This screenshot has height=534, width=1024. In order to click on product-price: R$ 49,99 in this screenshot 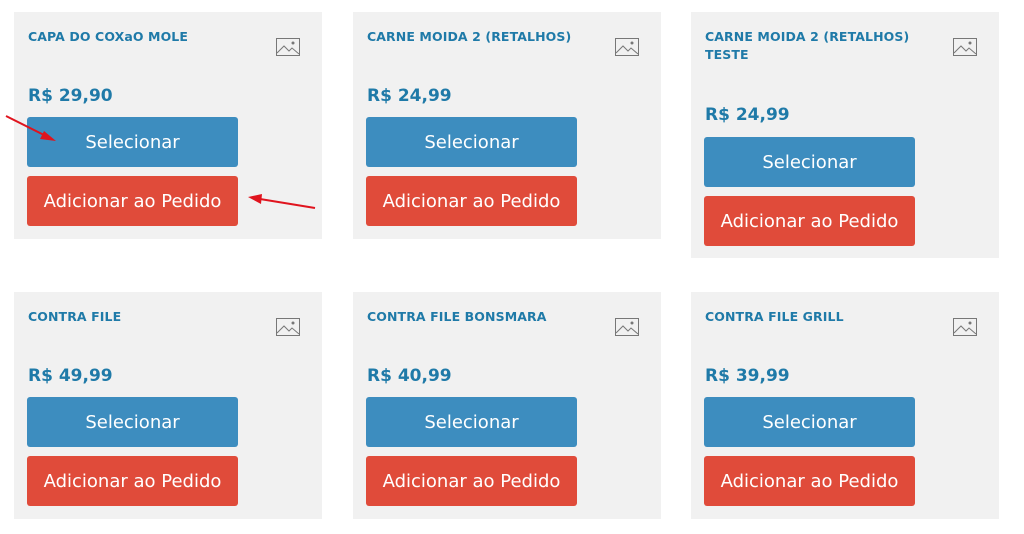, I will do `click(70, 376)`.